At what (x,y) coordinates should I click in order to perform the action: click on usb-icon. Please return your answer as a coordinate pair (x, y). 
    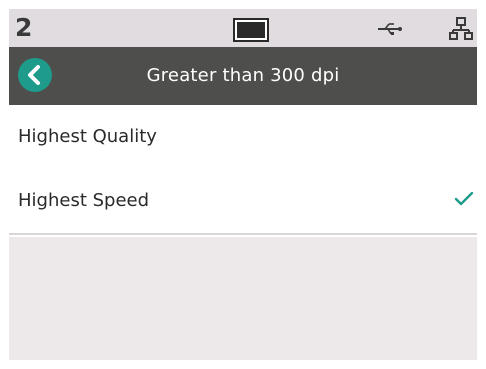
    Looking at the image, I should click on (390, 29).